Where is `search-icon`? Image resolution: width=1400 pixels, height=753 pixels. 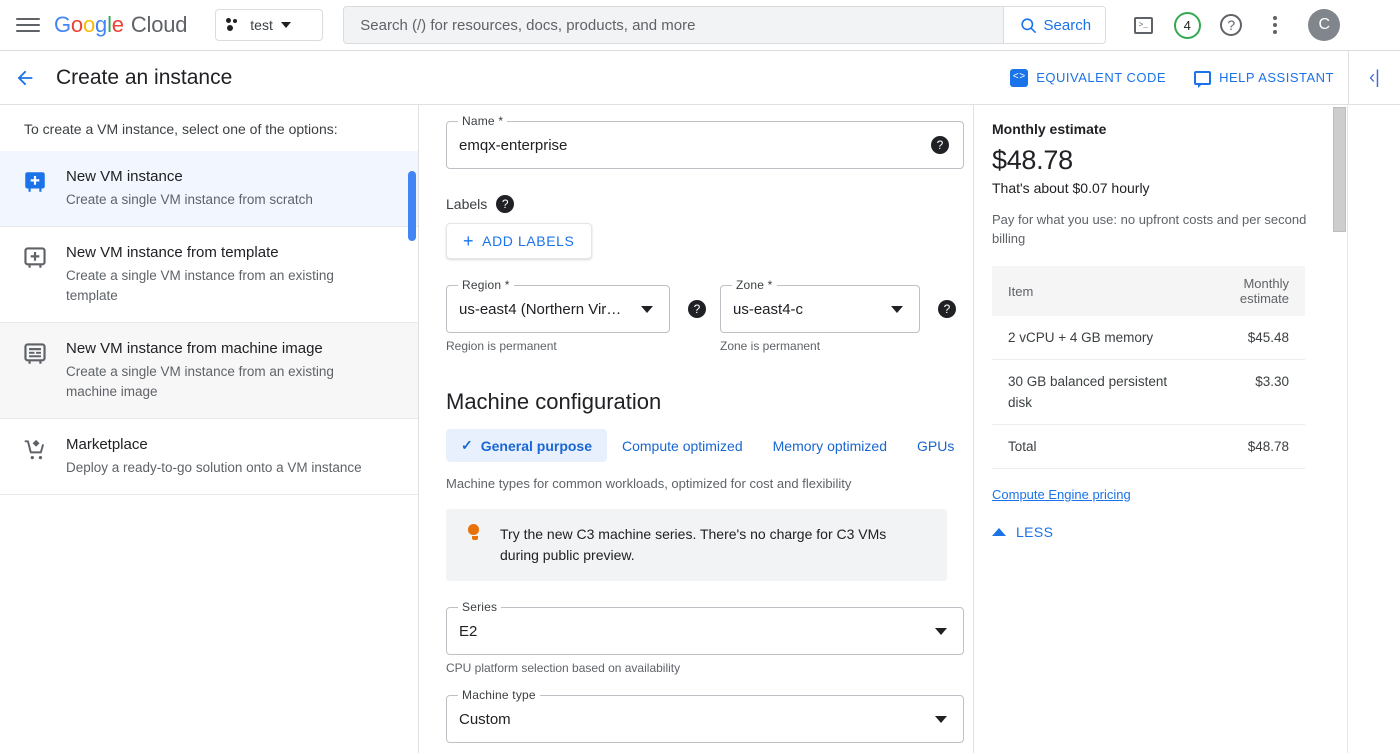 search-icon is located at coordinates (1028, 25).